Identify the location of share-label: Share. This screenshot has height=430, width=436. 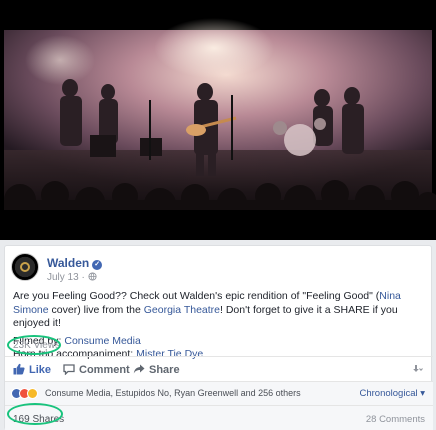
(164, 370).